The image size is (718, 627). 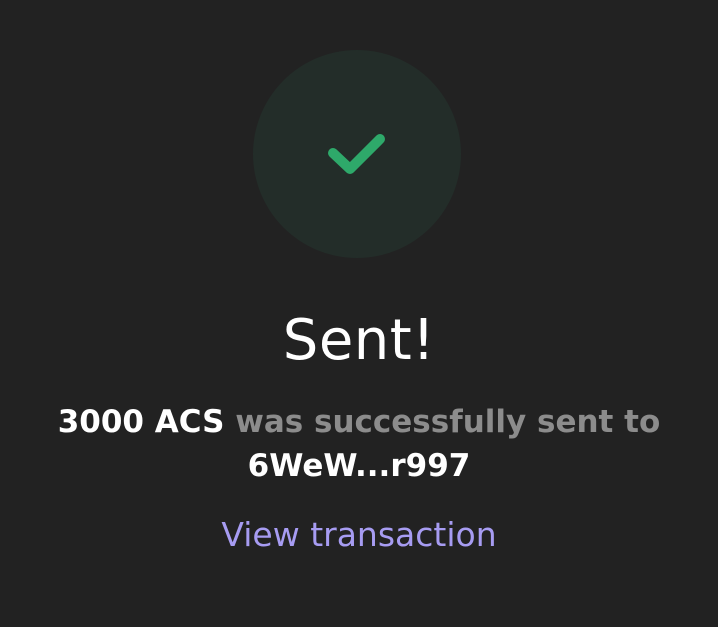 What do you see at coordinates (359, 535) in the screenshot?
I see `view-transaction-link: View transaction` at bounding box center [359, 535].